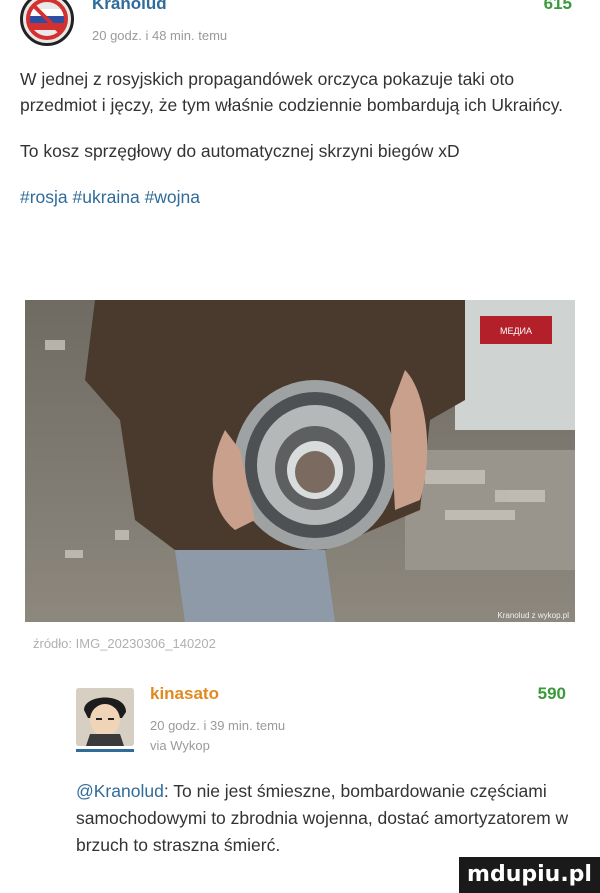 The width and height of the screenshot is (600, 893). Describe the element at coordinates (105, 750) in the screenshot. I see `gender-indicator-bar` at that location.